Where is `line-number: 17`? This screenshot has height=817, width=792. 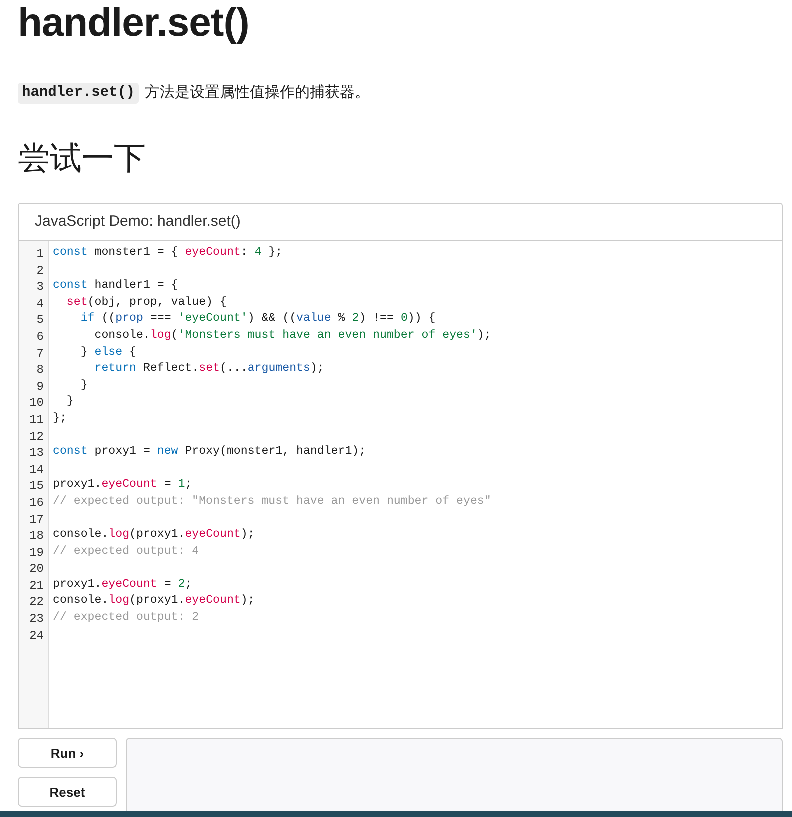 line-number: 17 is located at coordinates (37, 519).